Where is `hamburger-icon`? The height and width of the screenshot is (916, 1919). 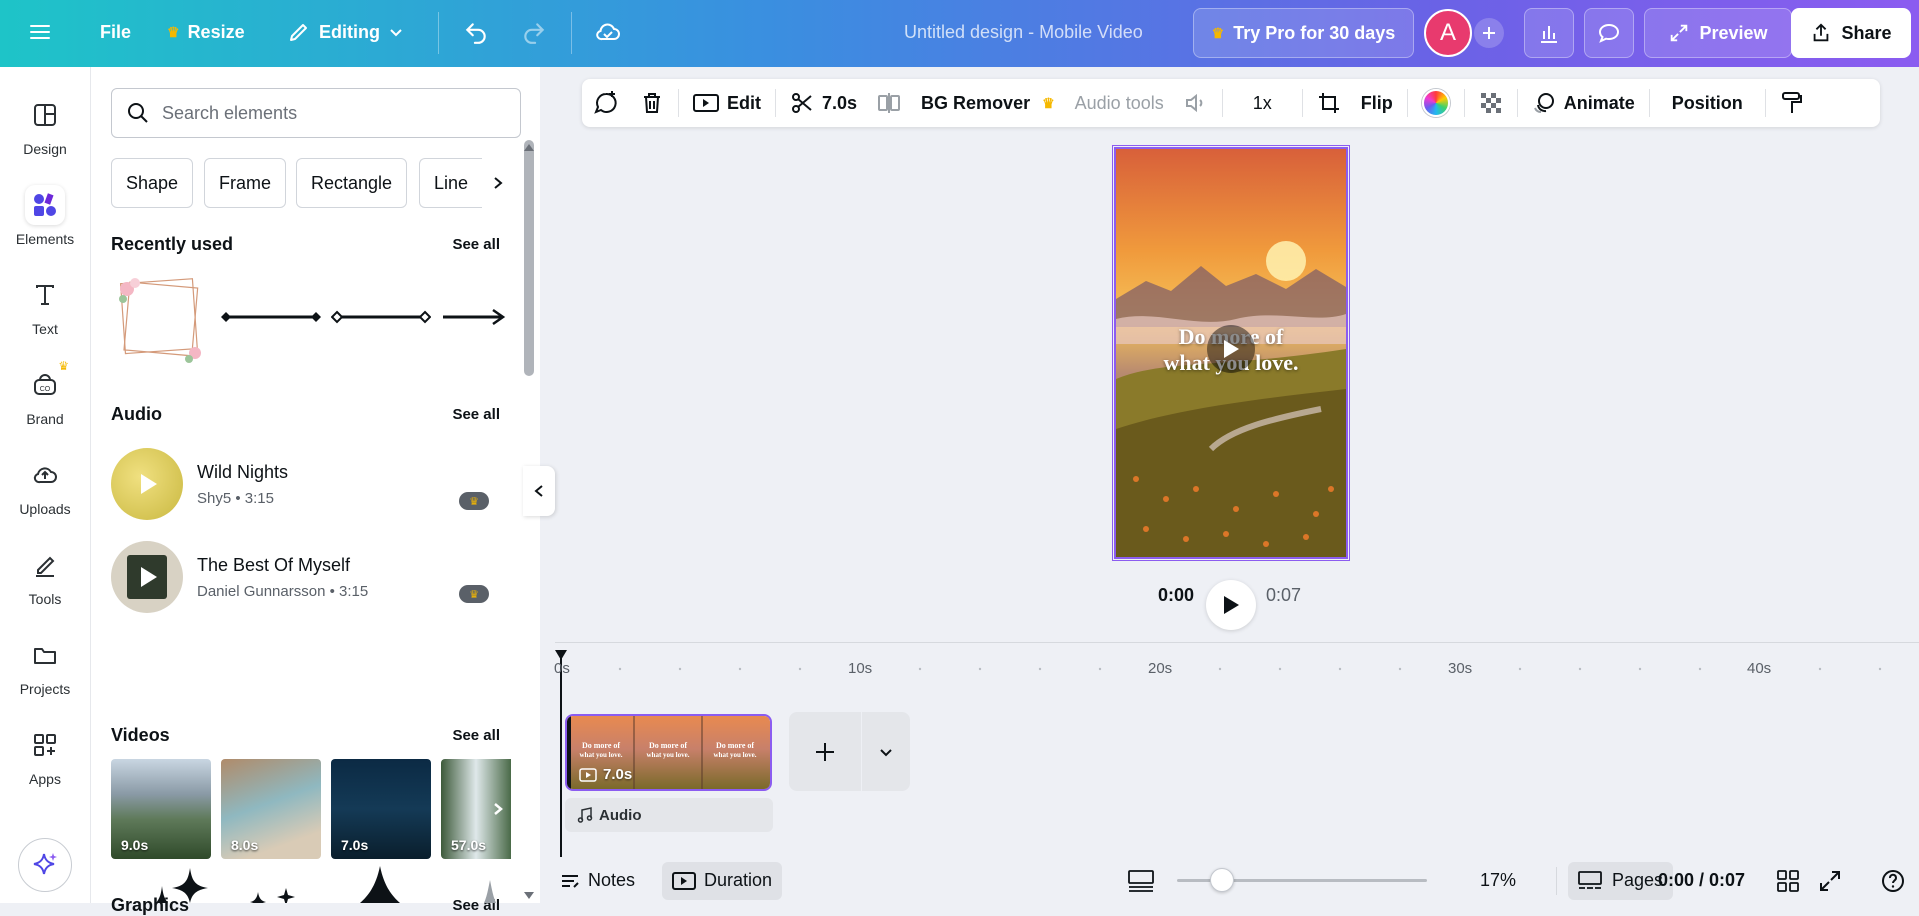
hamburger-icon is located at coordinates (40, 32).